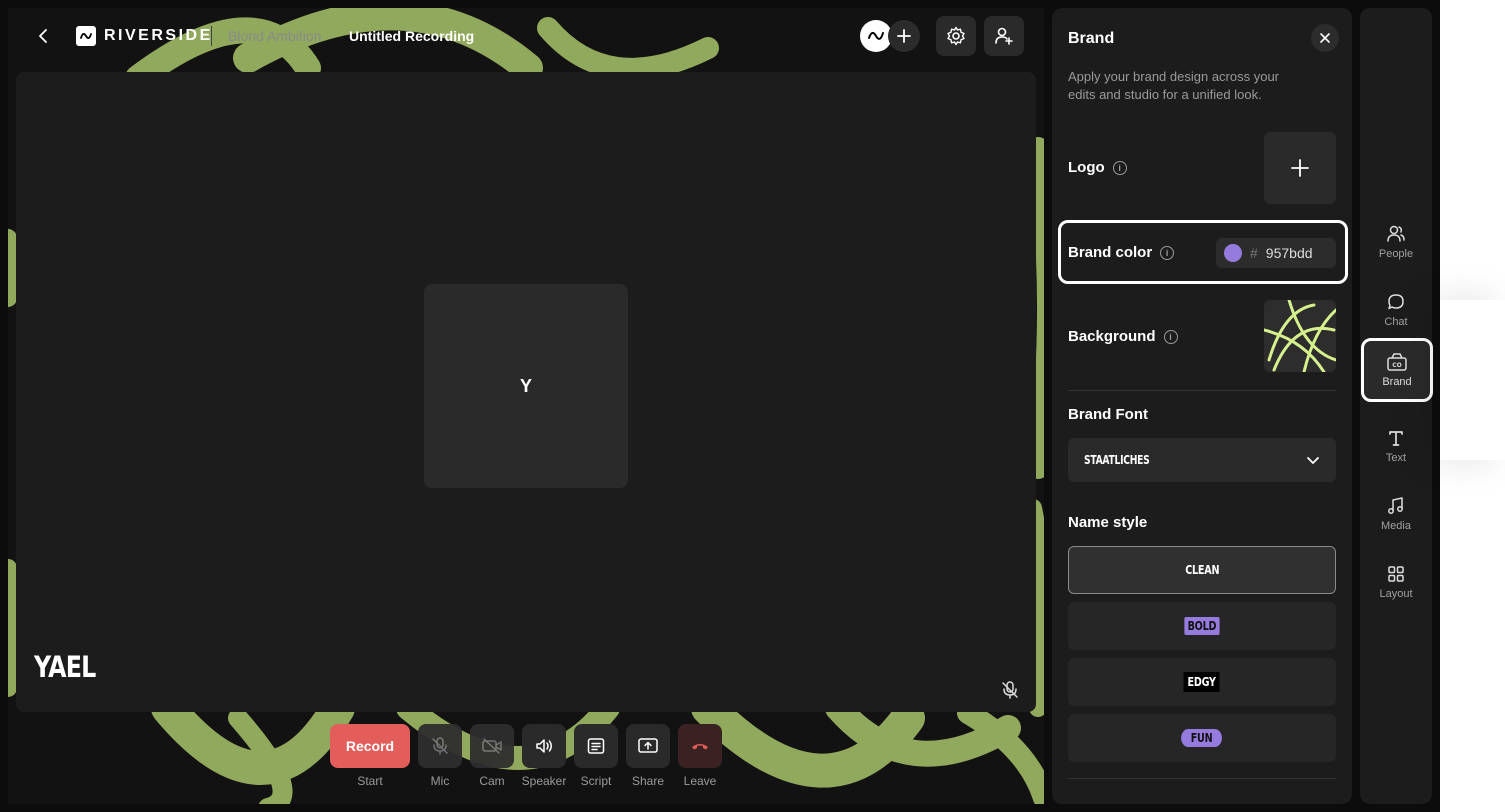 The image size is (1505, 812). Describe the element at coordinates (44, 36) in the screenshot. I see `back-arrow-icon` at that location.